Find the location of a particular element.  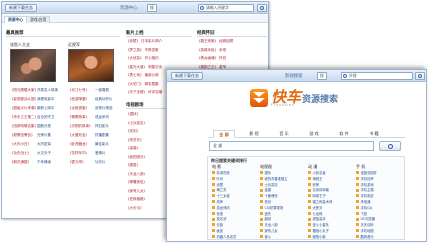

ranking-item: 蜡笔小新 is located at coordinates (330, 236).